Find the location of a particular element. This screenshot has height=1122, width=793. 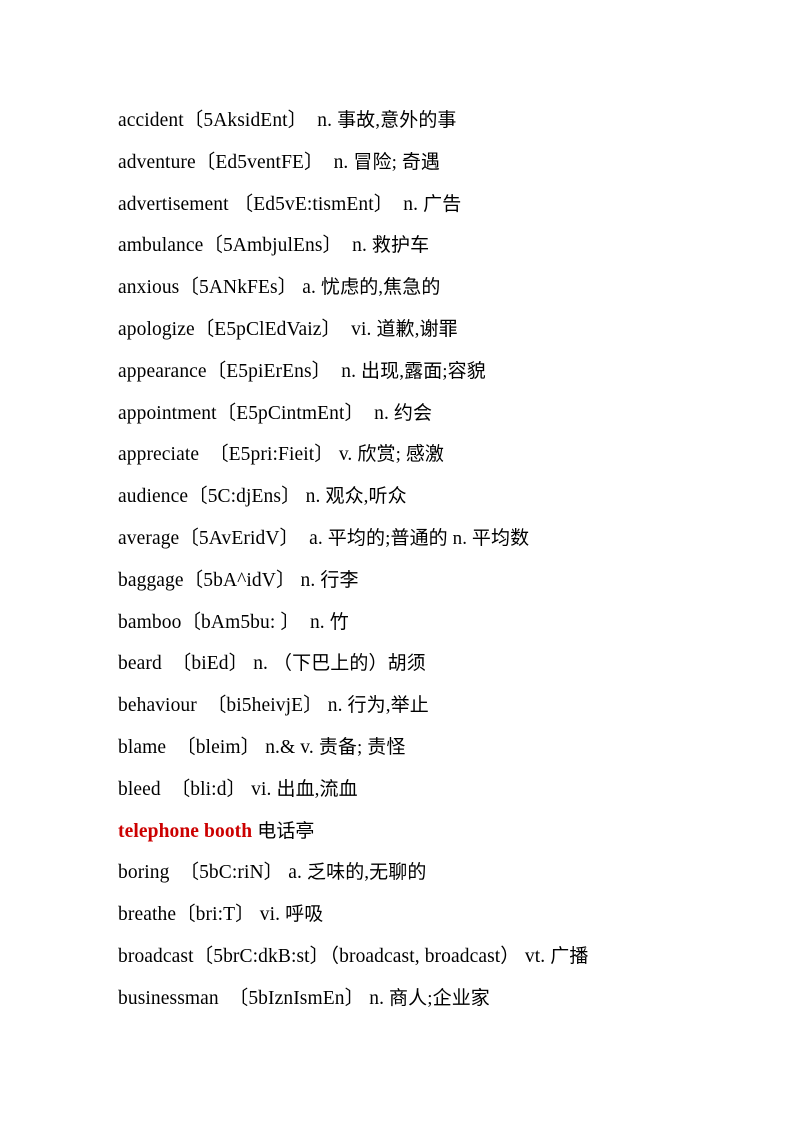

vocabulary-entry: boring 〔5bC:riN〕 a. 乏味的,无聊的 is located at coordinates (428, 873).